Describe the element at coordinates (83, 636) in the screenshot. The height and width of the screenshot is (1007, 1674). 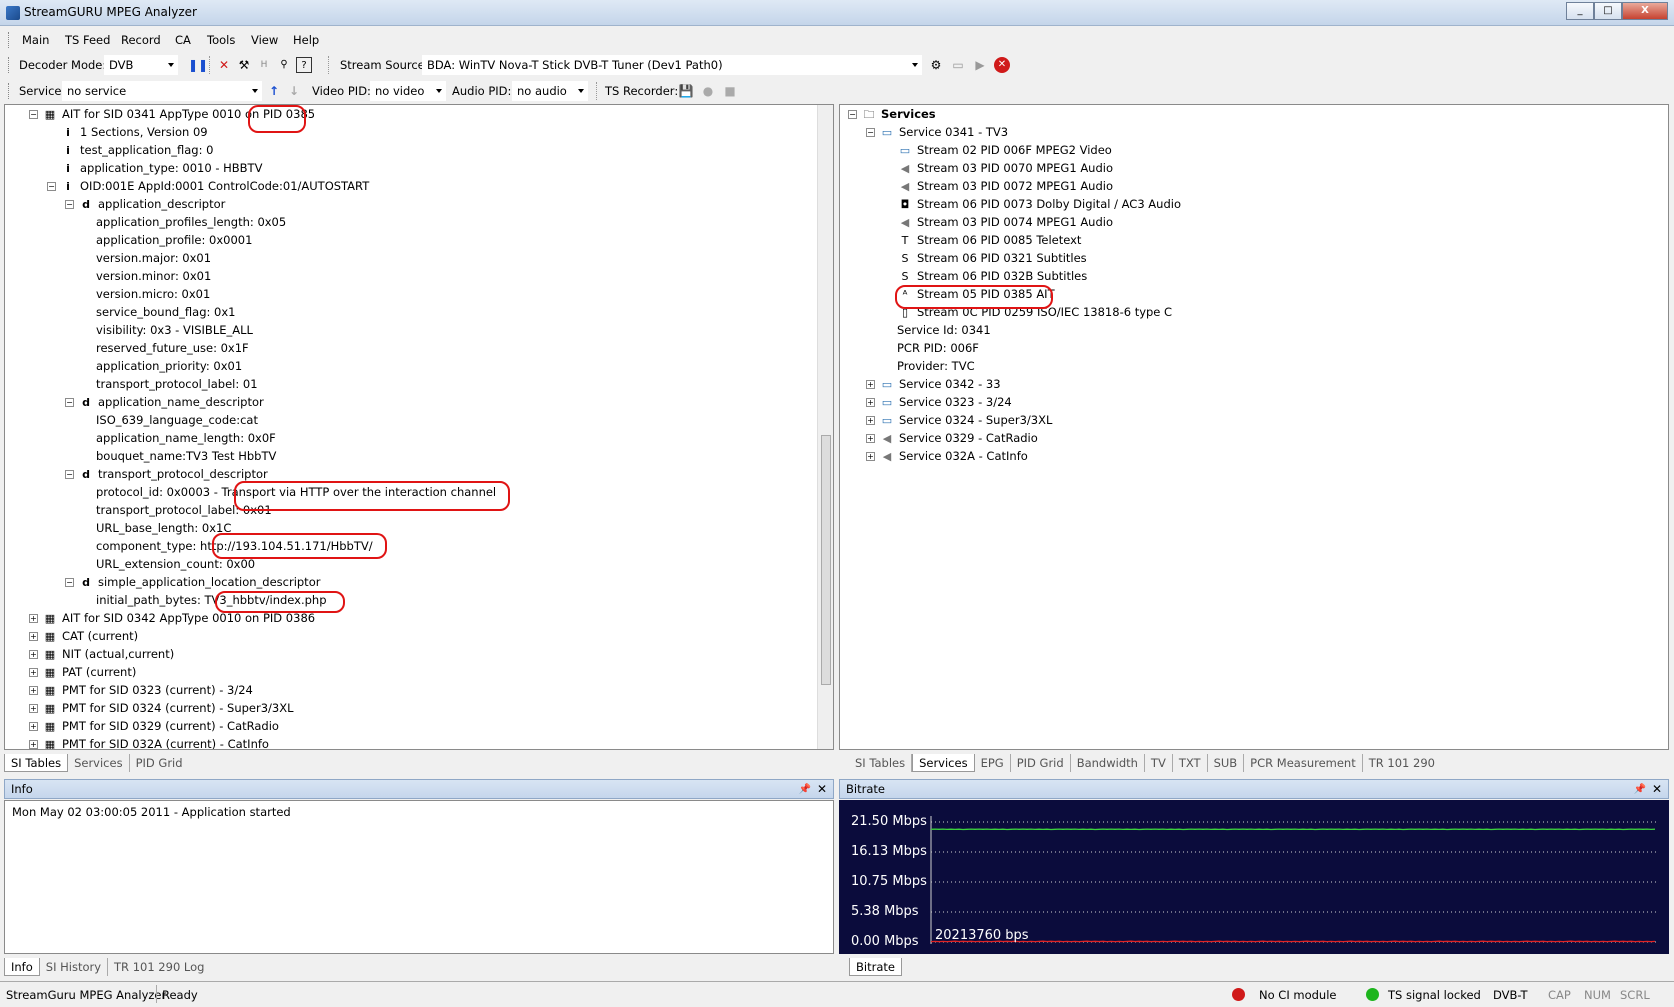
I see `si-tree-node: + ▦ CAT (current)` at that location.